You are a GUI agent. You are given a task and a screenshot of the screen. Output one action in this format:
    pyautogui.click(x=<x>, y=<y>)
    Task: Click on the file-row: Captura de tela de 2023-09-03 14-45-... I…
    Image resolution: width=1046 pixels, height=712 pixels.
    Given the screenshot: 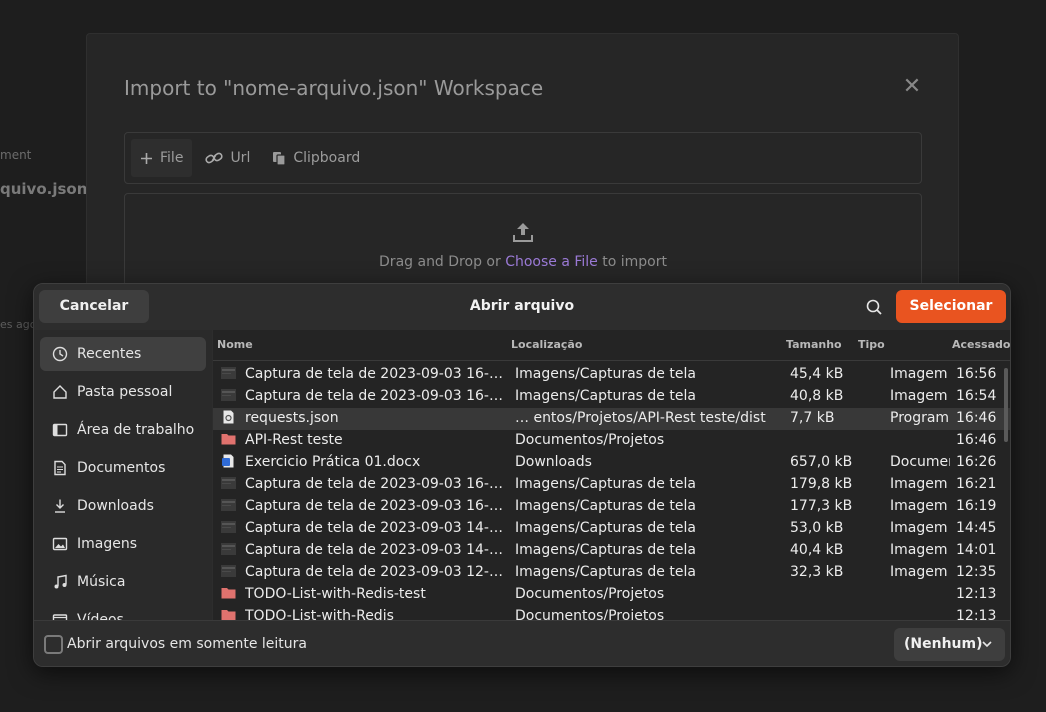 What is the action you would take?
    pyautogui.click(x=611, y=529)
    